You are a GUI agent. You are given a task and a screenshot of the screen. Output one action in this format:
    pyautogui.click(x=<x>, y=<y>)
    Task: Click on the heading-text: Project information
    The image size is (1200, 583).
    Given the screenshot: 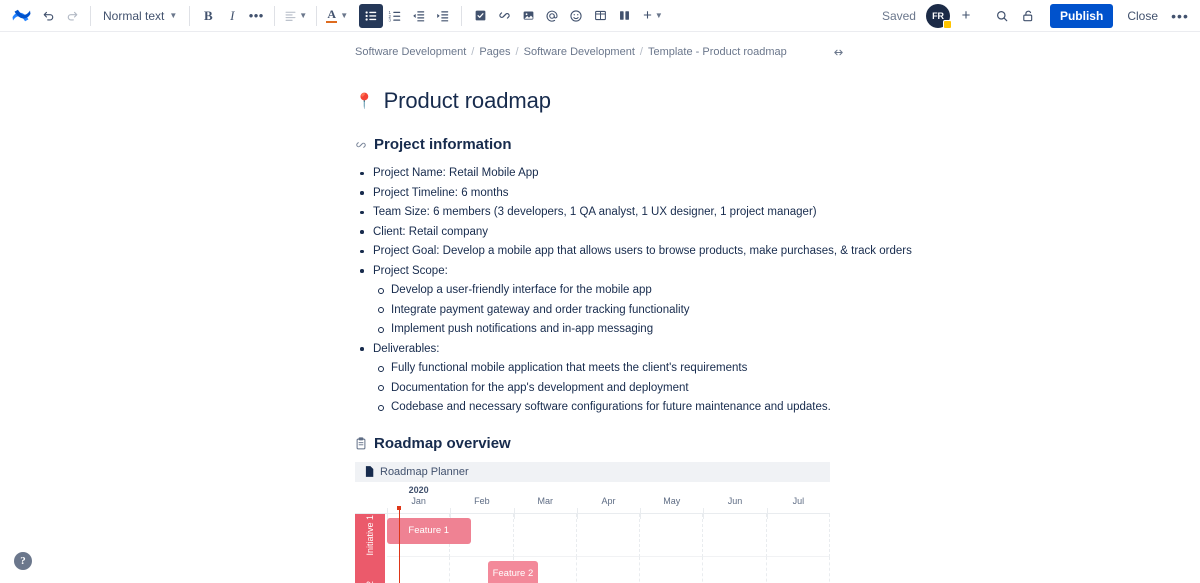 What is the action you would take?
    pyautogui.click(x=443, y=144)
    